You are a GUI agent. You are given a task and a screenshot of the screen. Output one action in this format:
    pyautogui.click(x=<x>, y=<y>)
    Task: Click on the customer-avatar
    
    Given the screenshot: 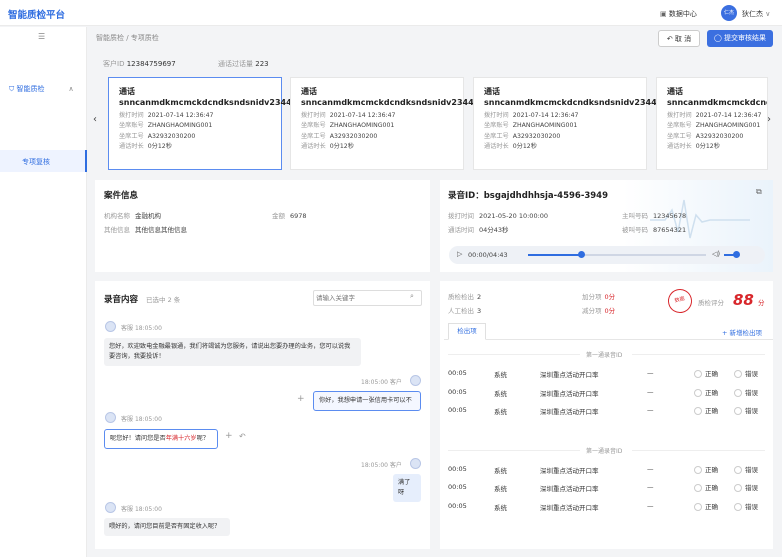 What is the action you would take?
    pyautogui.click(x=415, y=380)
    